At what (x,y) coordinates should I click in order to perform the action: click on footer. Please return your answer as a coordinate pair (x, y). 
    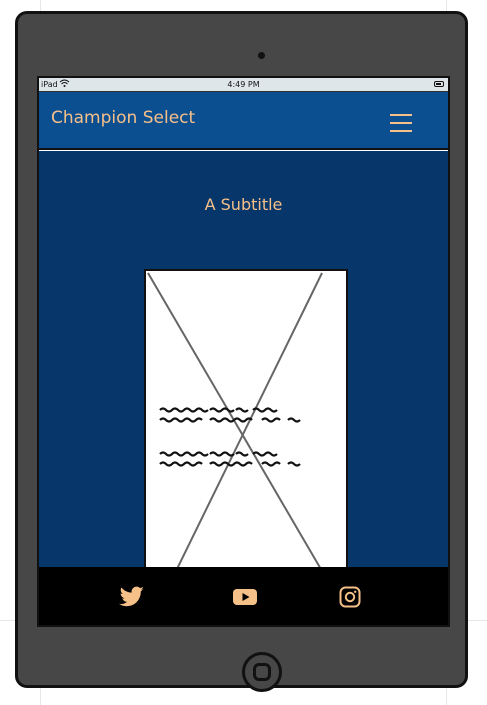
    Looking at the image, I should click on (243, 596).